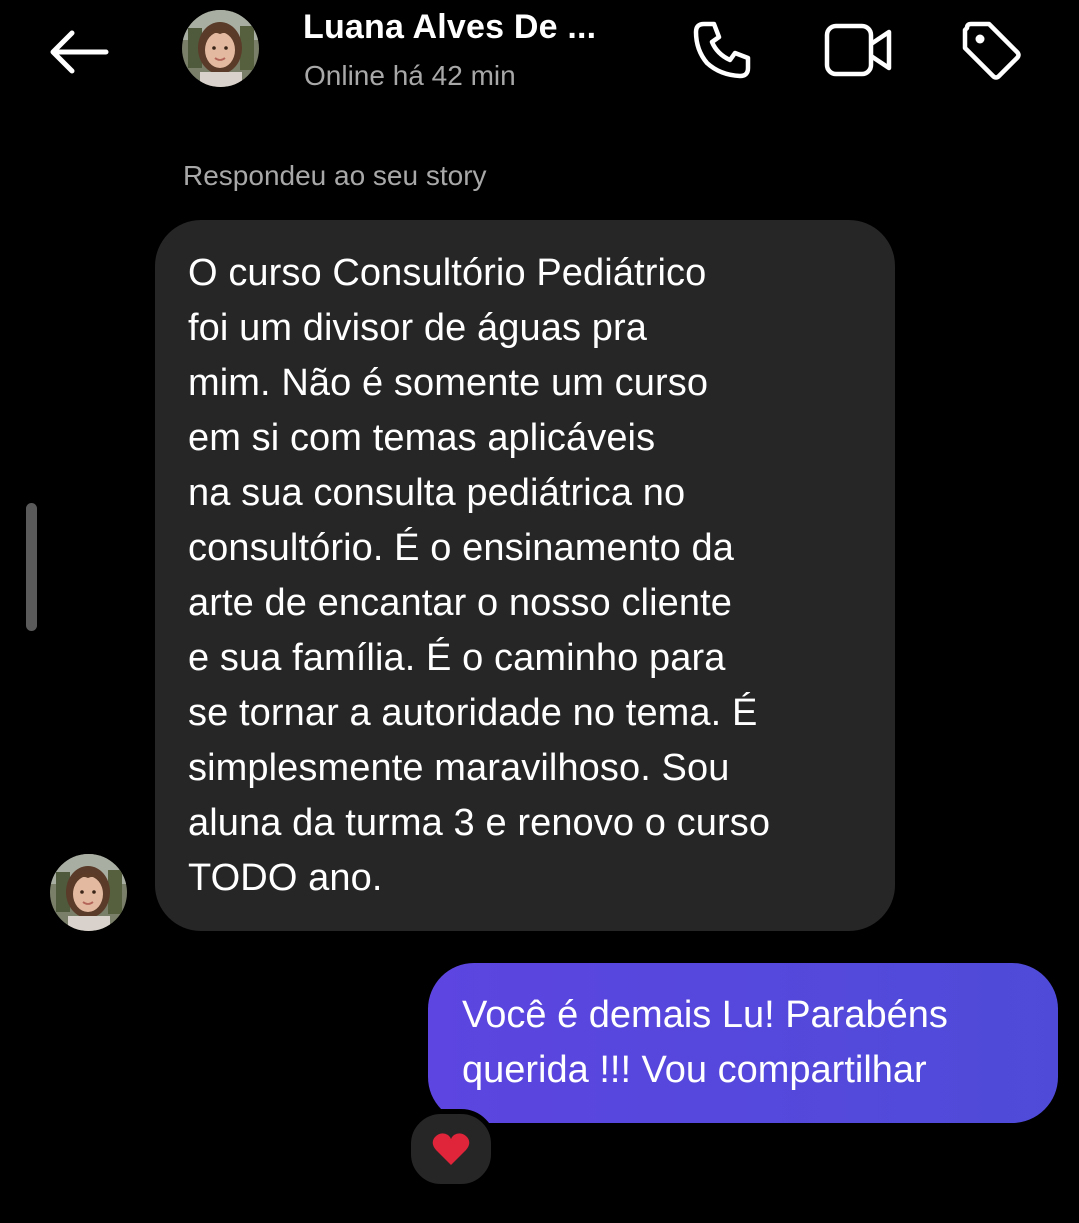  I want to click on scroll-indicator, so click(31, 567).